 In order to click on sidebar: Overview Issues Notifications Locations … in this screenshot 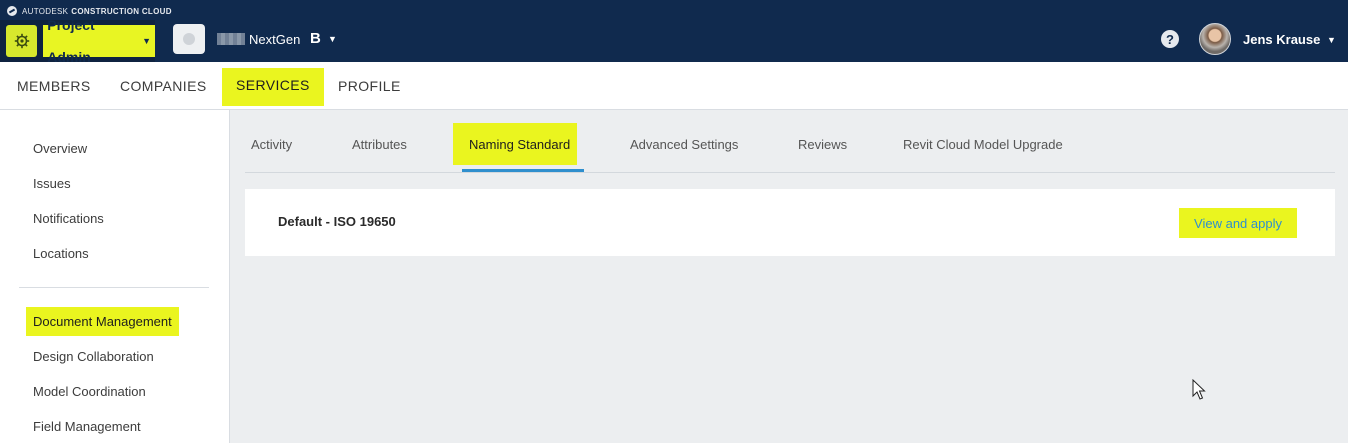, I will do `click(115, 276)`.